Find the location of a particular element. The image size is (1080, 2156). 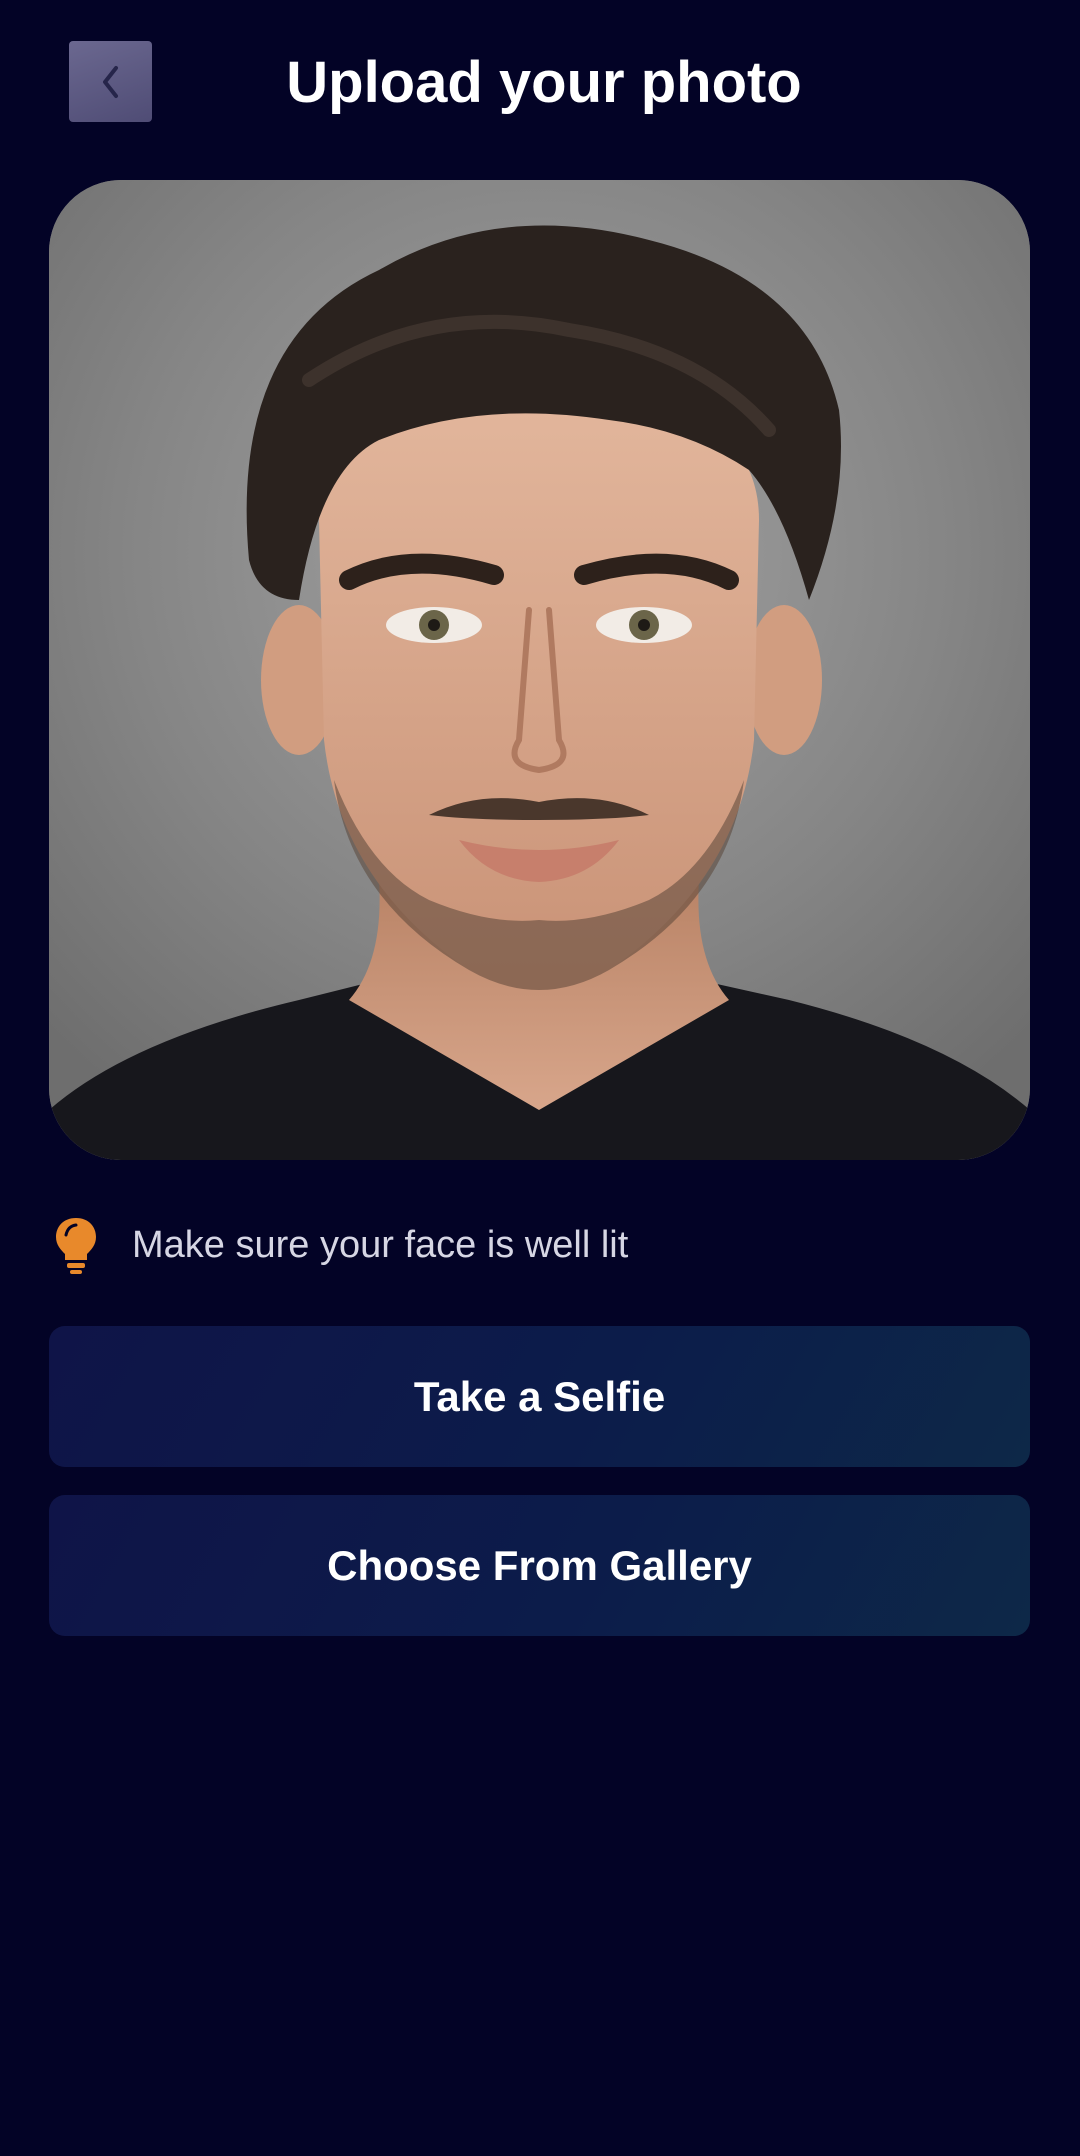

lighting-tip: Make sure your face is well lit is located at coordinates (340, 1245).